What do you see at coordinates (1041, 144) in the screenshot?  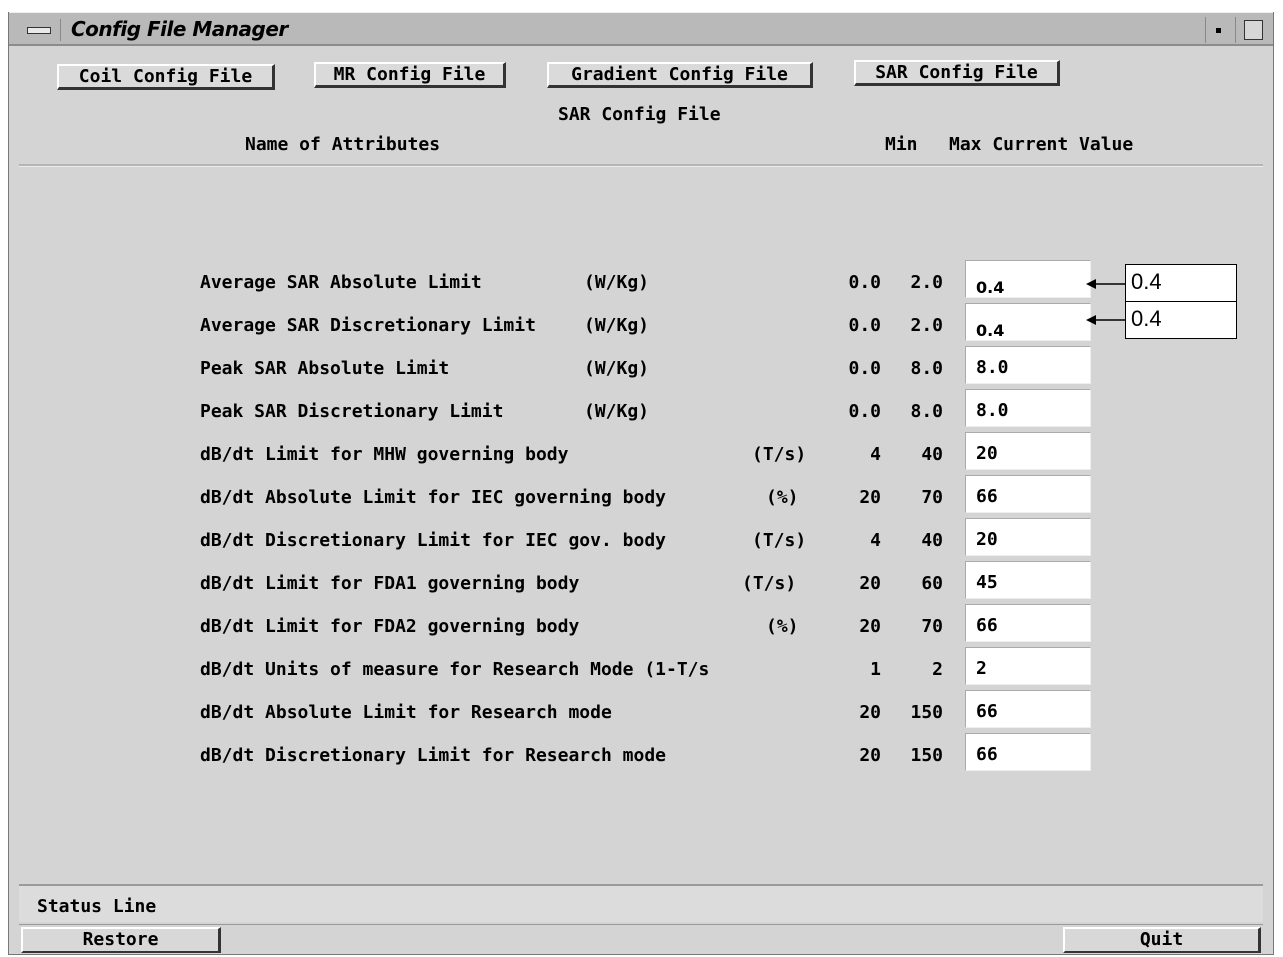 I see `column-header-max-current: Max Current Value` at bounding box center [1041, 144].